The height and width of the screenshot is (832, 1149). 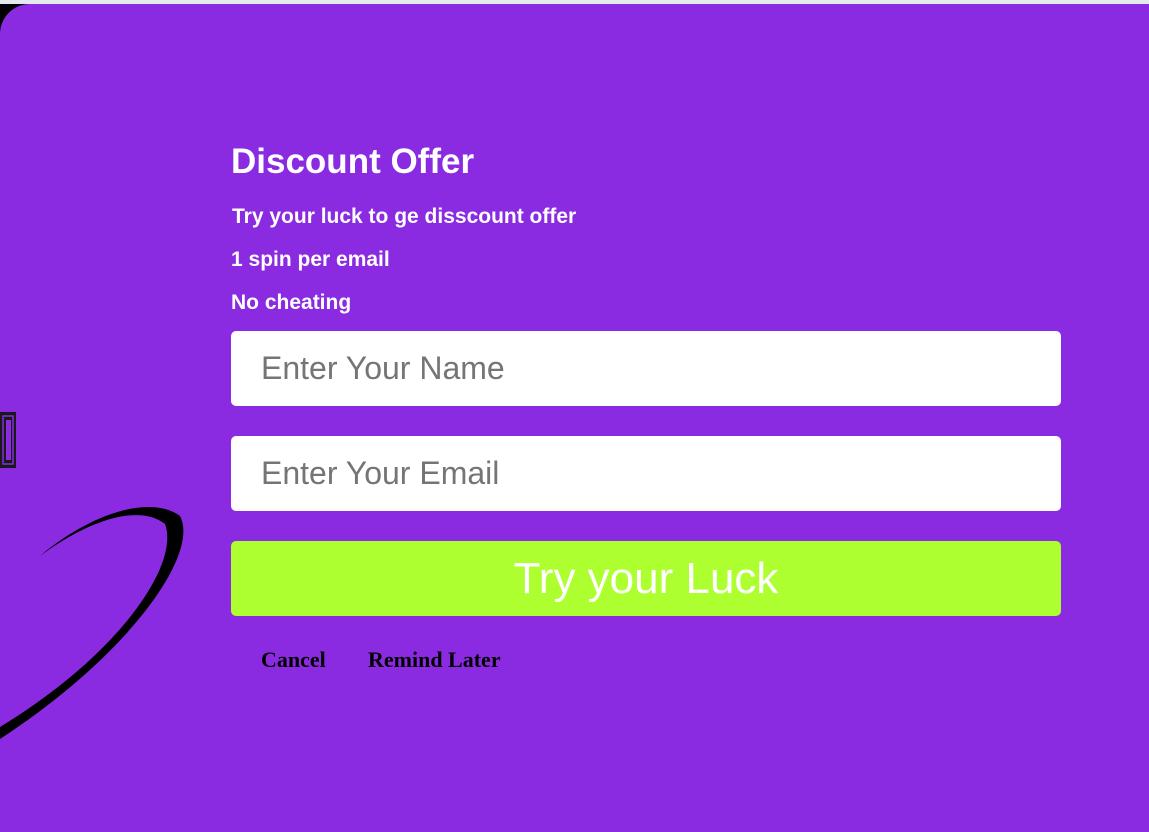 What do you see at coordinates (646, 578) in the screenshot?
I see `try-your-luck-button: Try your Luck` at bounding box center [646, 578].